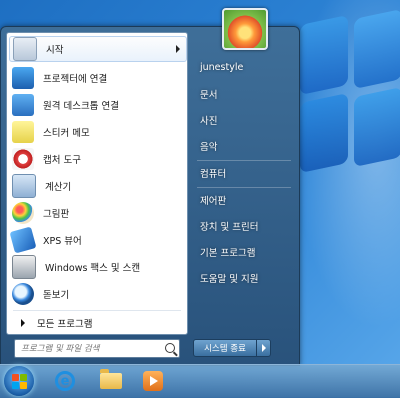 Image resolution: width=400 pixels, height=398 pixels. I want to click on program-snipping-tool: 캡처 도구, so click(97, 159).